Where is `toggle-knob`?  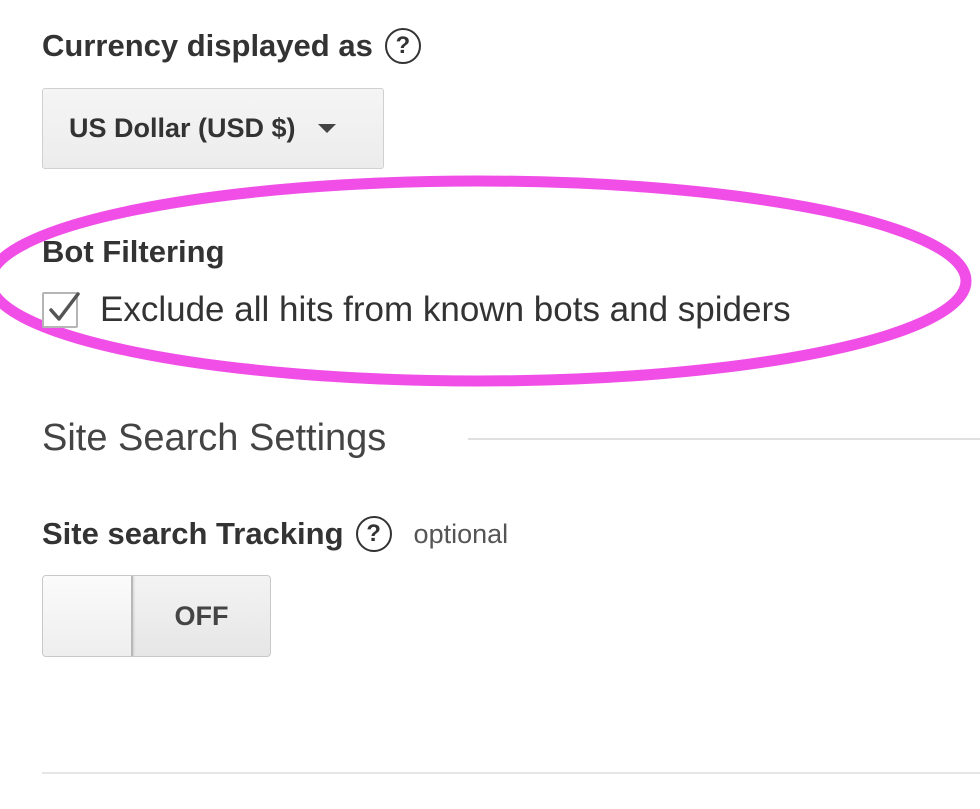 toggle-knob is located at coordinates (88, 616).